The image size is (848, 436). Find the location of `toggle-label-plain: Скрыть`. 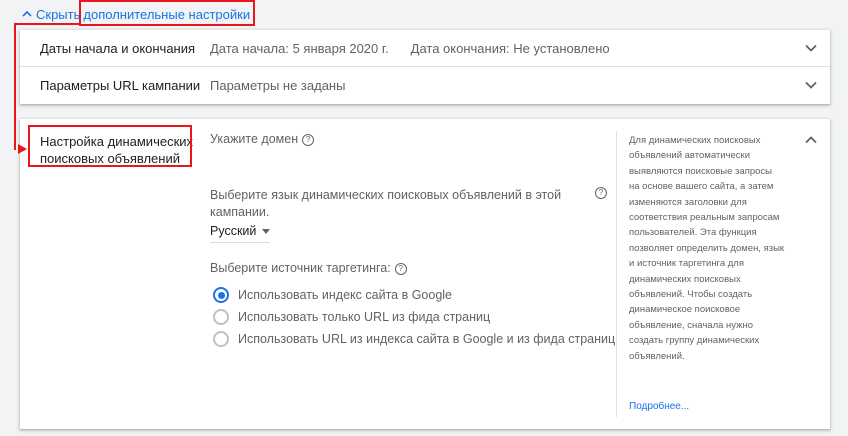

toggle-label-plain: Скрыть is located at coordinates (58, 14).